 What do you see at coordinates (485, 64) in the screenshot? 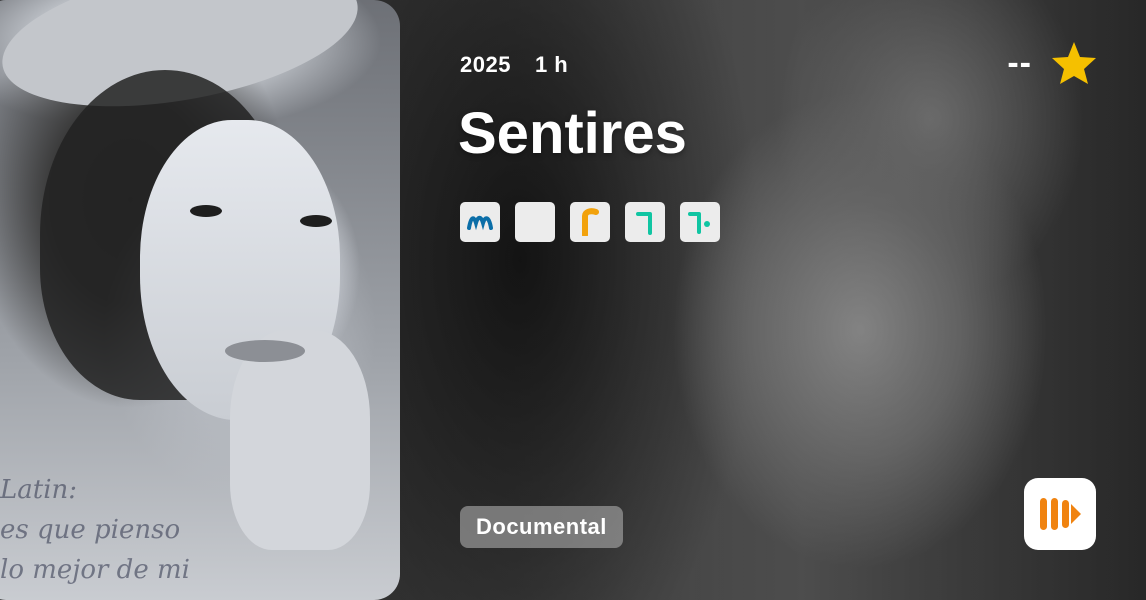
I see `release-year: 2025` at bounding box center [485, 64].